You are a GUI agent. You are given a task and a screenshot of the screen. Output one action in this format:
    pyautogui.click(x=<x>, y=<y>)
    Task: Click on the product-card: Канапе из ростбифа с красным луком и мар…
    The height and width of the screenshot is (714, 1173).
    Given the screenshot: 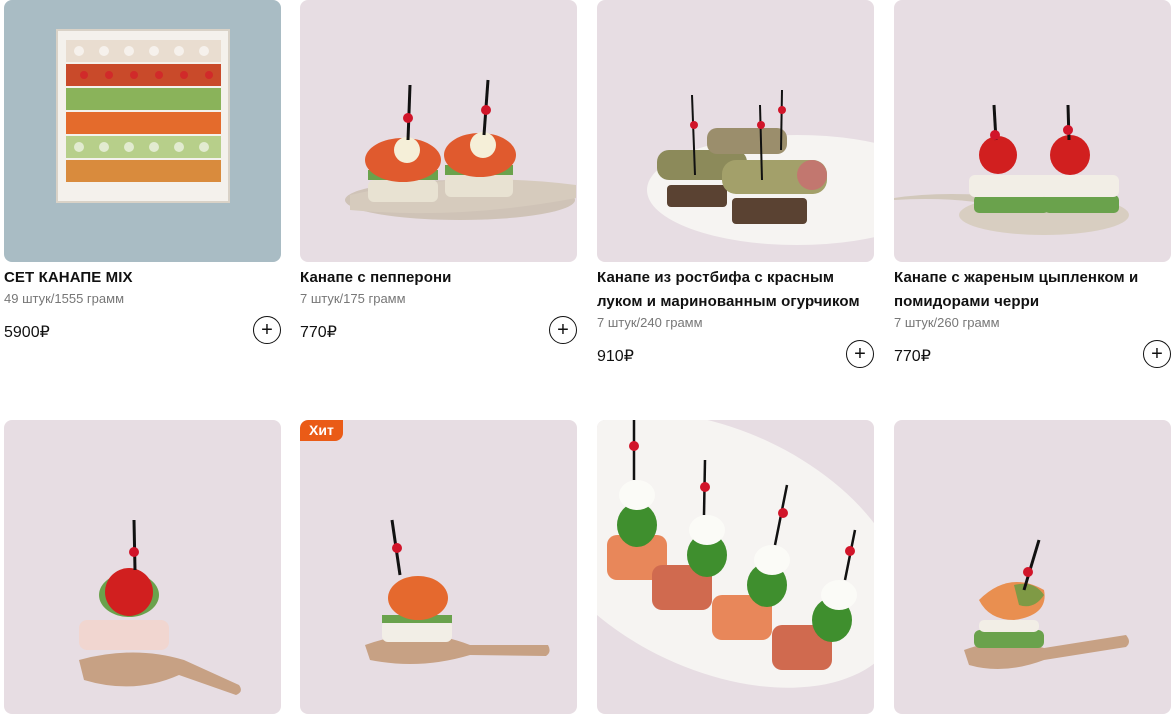 What is the action you would take?
    pyautogui.click(x=735, y=188)
    